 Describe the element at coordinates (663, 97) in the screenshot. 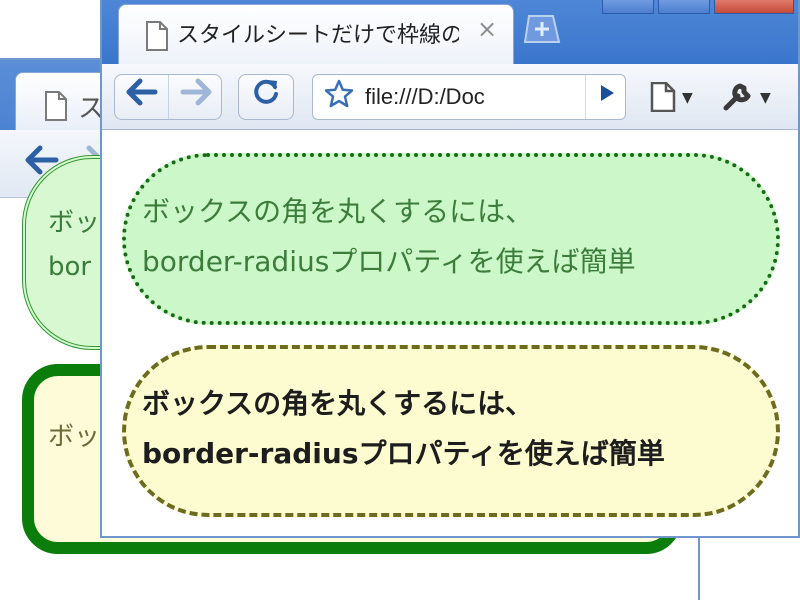

I see `page-menu-icon` at that location.